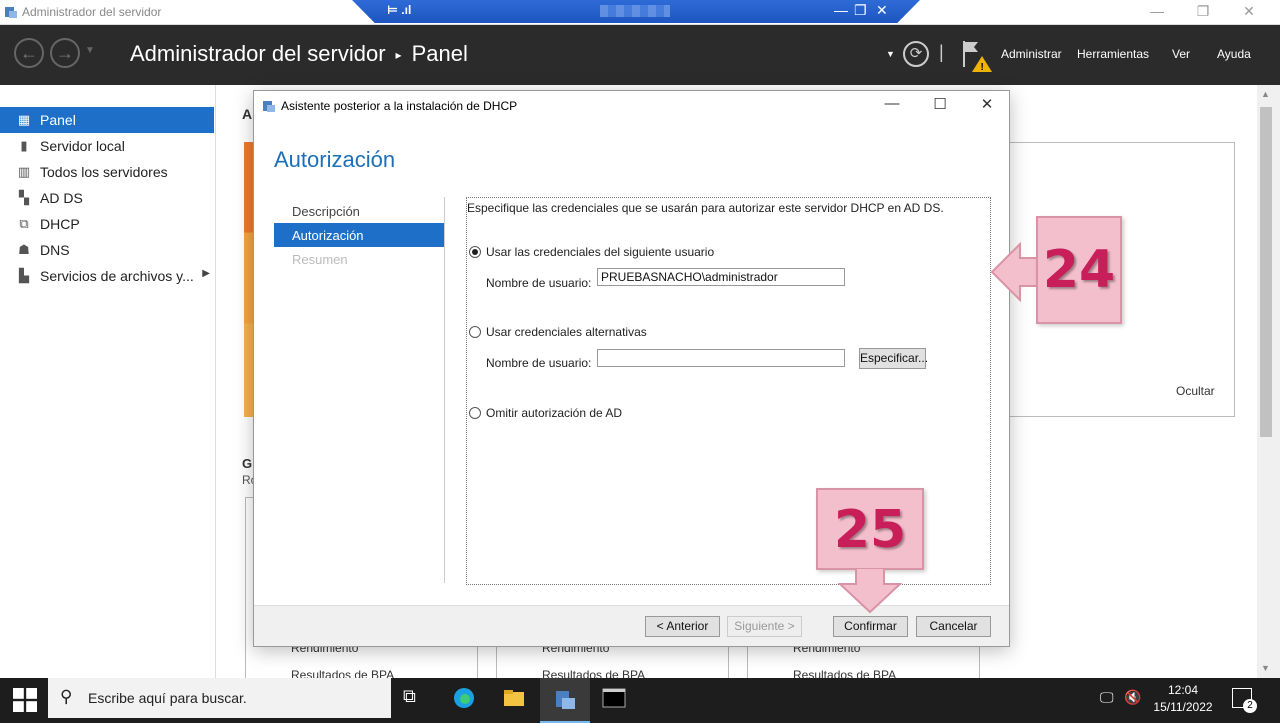 This screenshot has height=723, width=1280. What do you see at coordinates (514, 698) in the screenshot?
I see `file-explorer-icon` at bounding box center [514, 698].